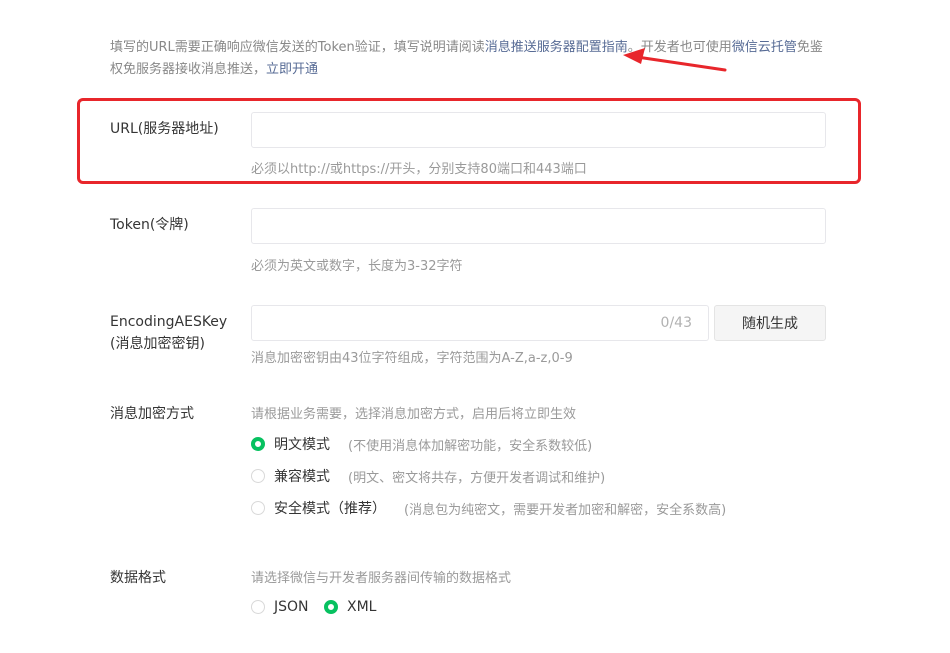 The height and width of the screenshot is (653, 950). Describe the element at coordinates (297, 47) in the screenshot. I see `intro-text-1: 填写的URL需要正确响应微信发送的Token验证，填写说明请阅读` at that location.